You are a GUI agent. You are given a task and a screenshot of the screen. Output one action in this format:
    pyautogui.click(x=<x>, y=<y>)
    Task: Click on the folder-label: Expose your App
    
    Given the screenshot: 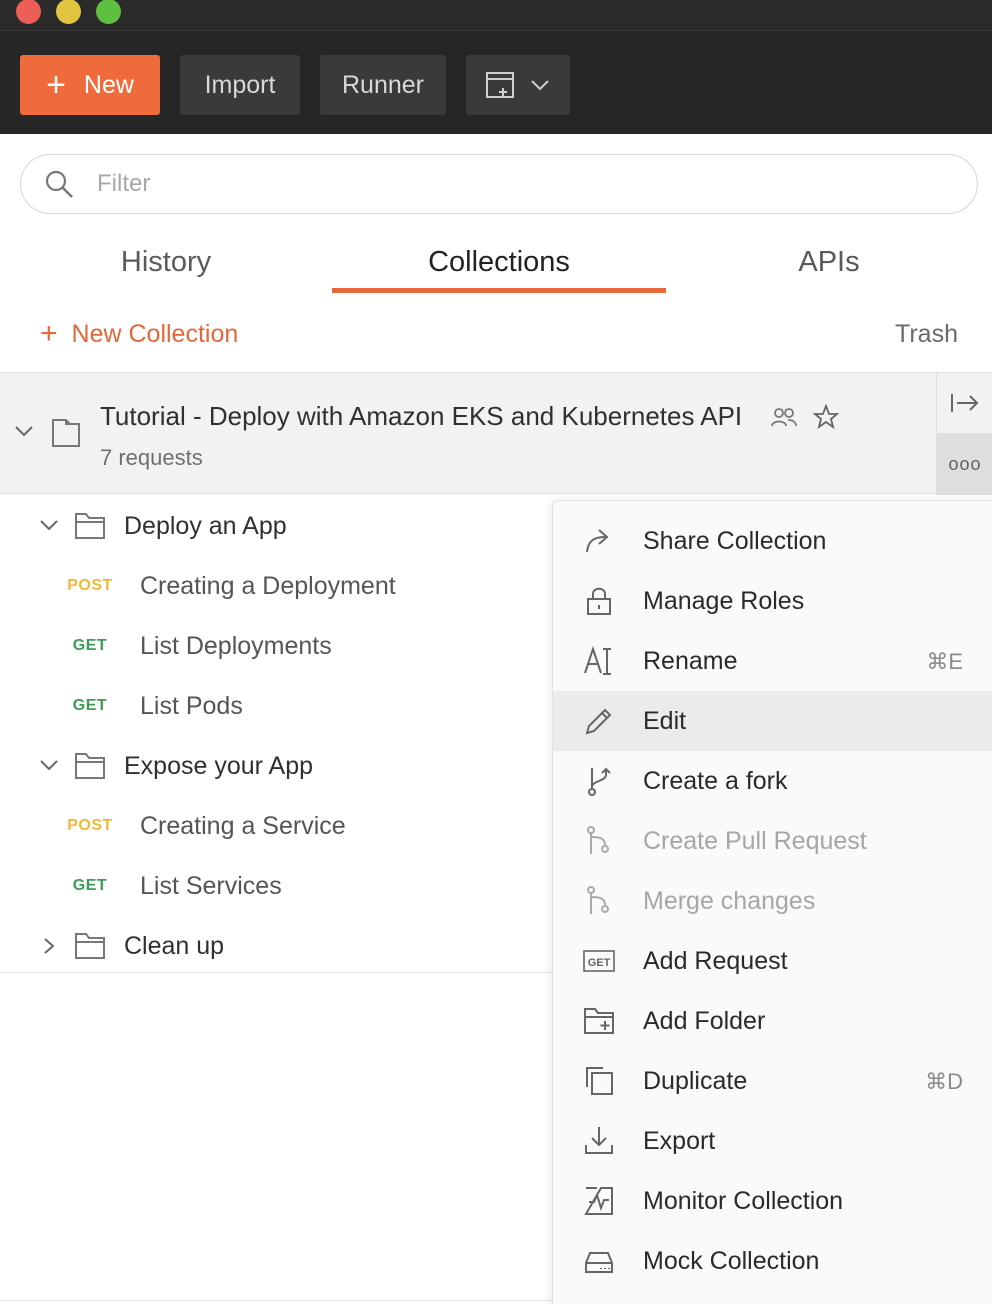 What is the action you would take?
    pyautogui.click(x=219, y=766)
    